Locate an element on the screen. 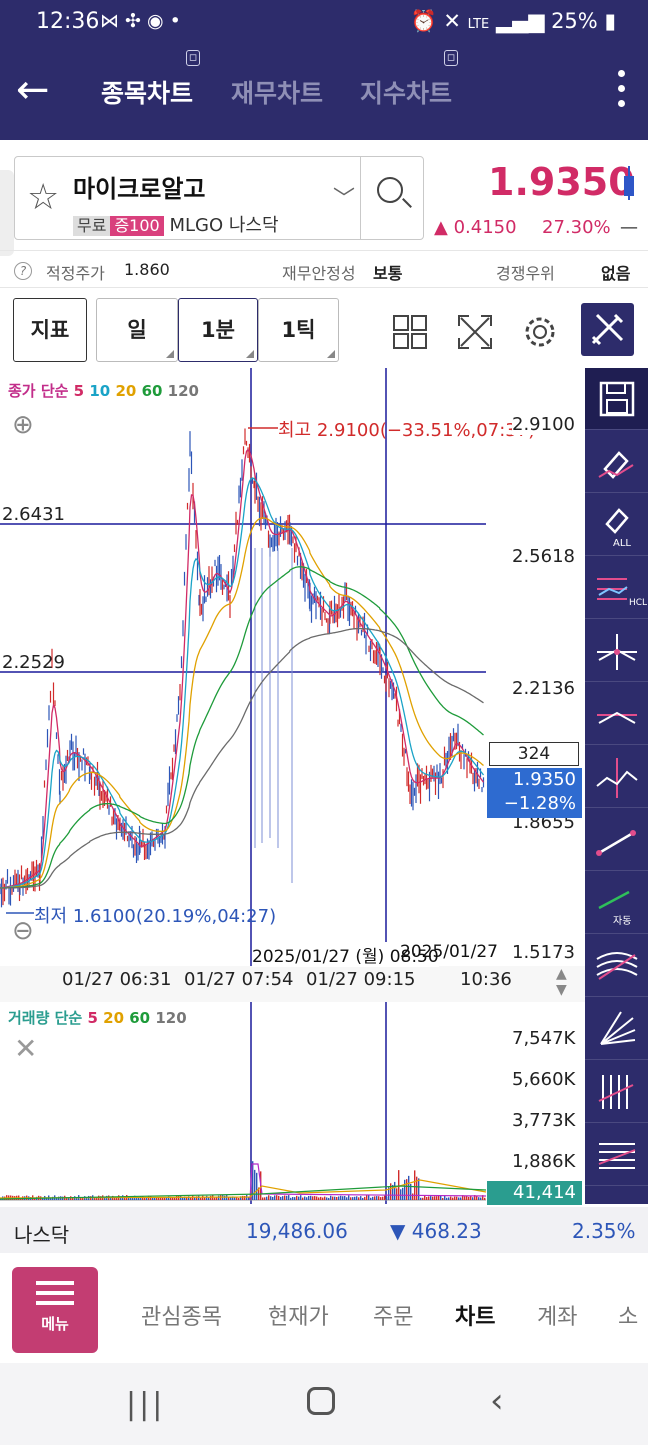  nav-watchlist: 관심종목 is located at coordinates (181, 1315).